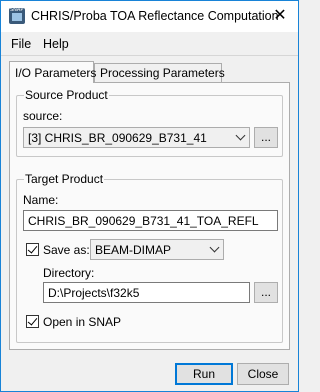 This screenshot has width=320, height=392. What do you see at coordinates (66, 95) in the screenshot?
I see `source-product-title: Source Product` at bounding box center [66, 95].